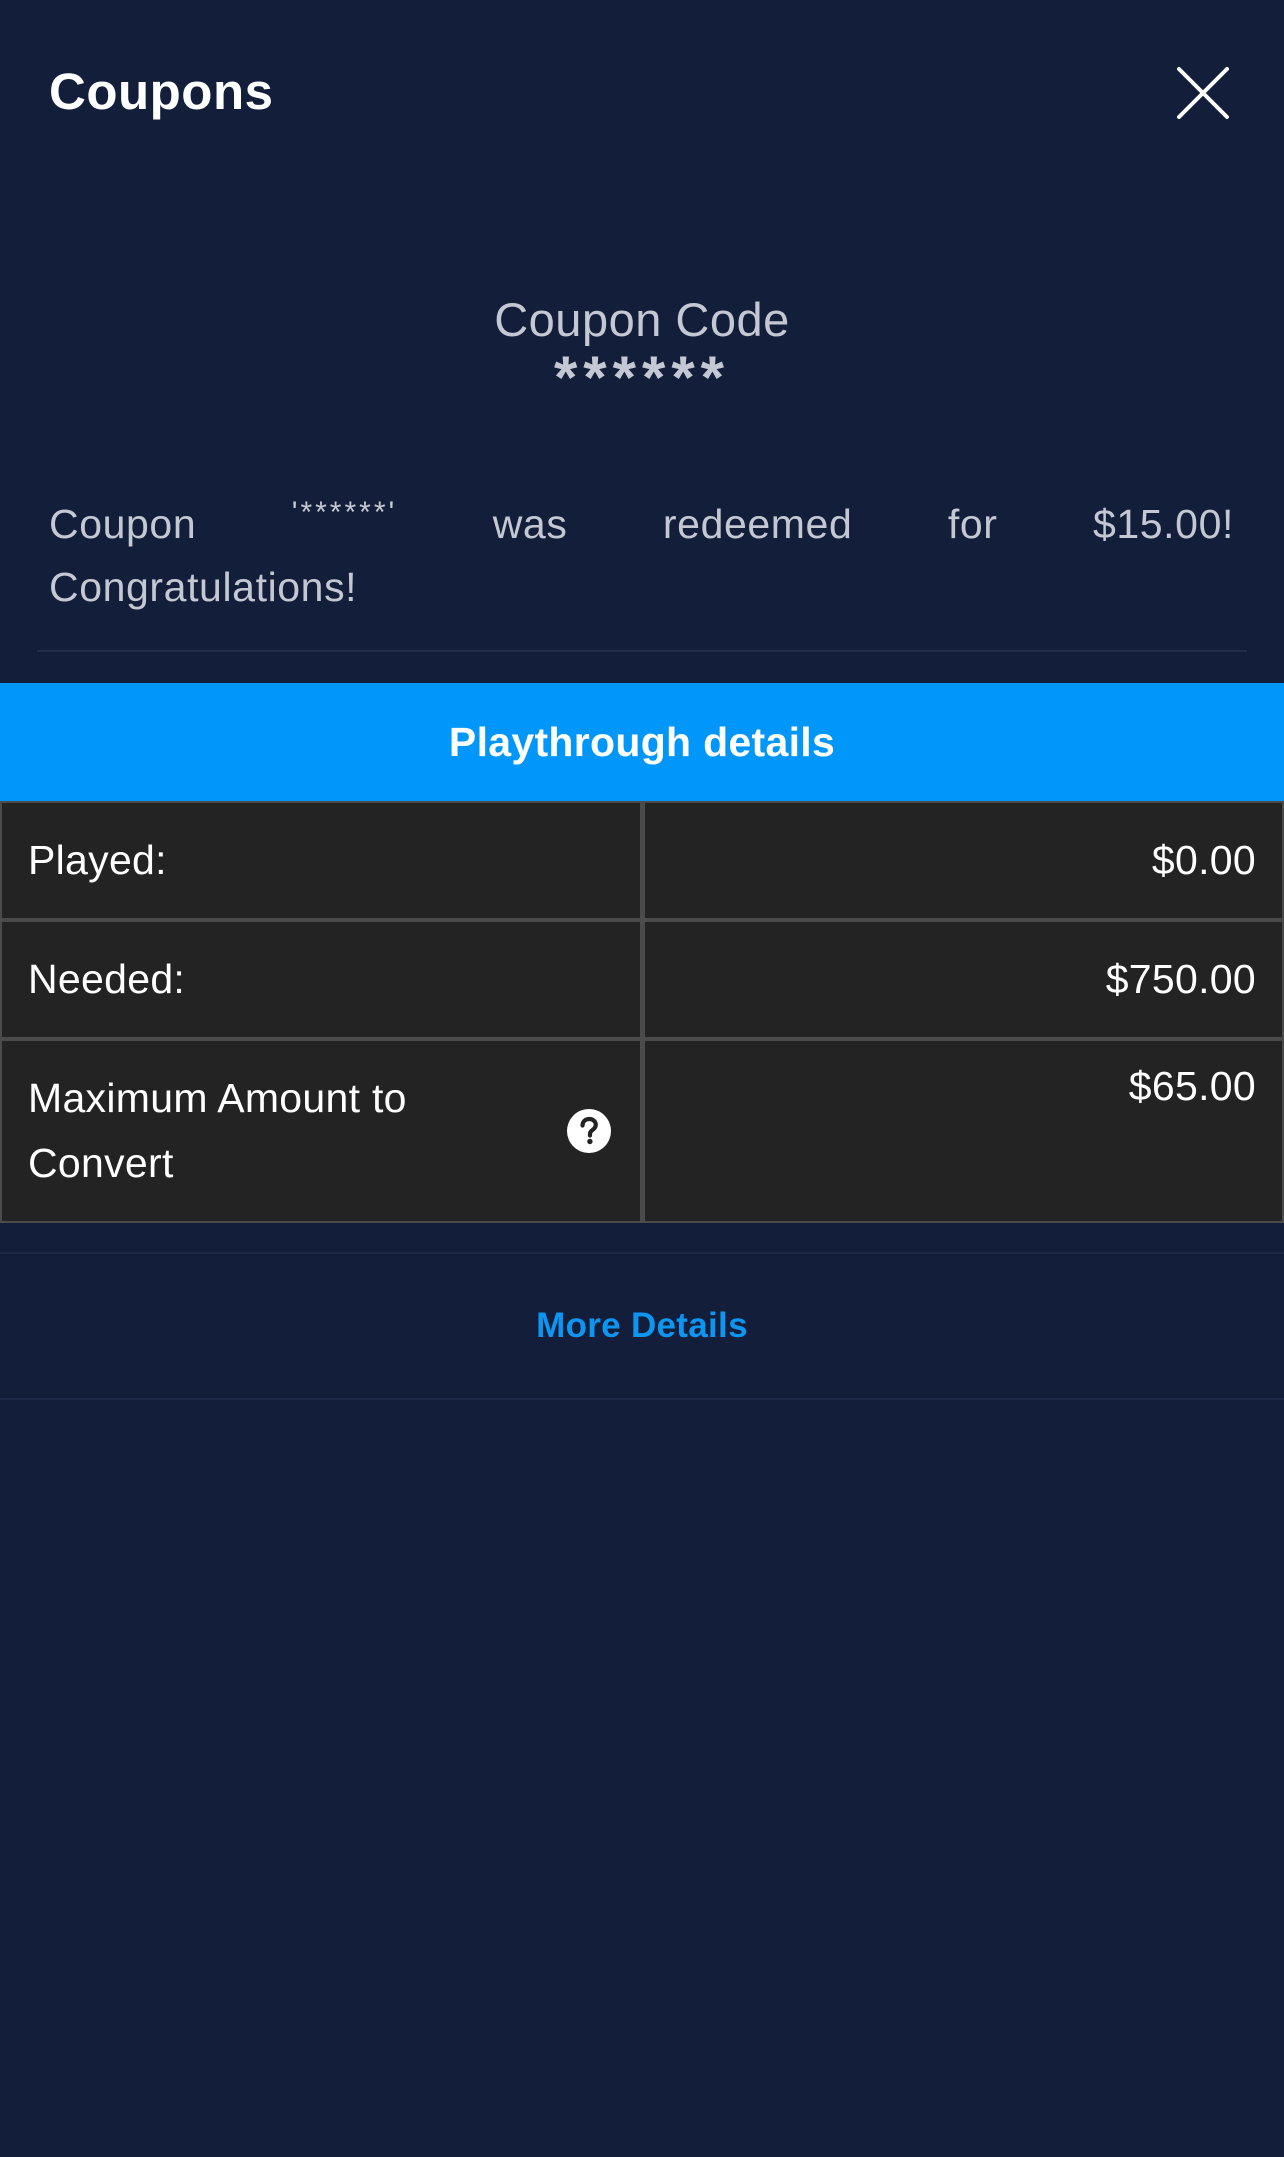 The height and width of the screenshot is (2157, 1284). What do you see at coordinates (963, 1131) in the screenshot?
I see `max-convert-value: $65.00` at bounding box center [963, 1131].